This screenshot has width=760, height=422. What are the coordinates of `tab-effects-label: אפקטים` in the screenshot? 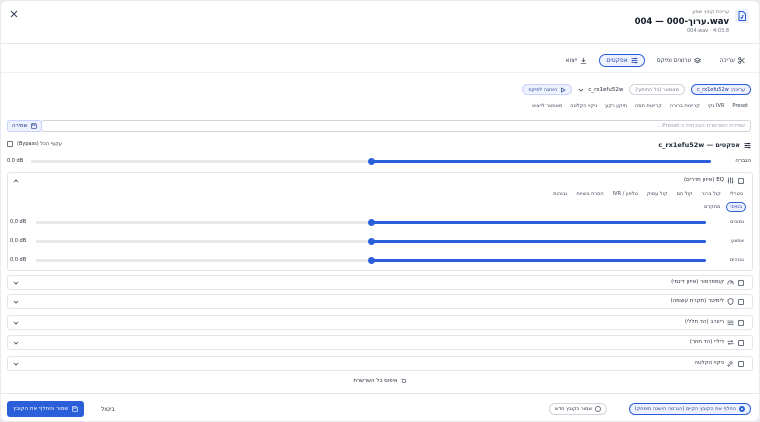 It's located at (617, 60).